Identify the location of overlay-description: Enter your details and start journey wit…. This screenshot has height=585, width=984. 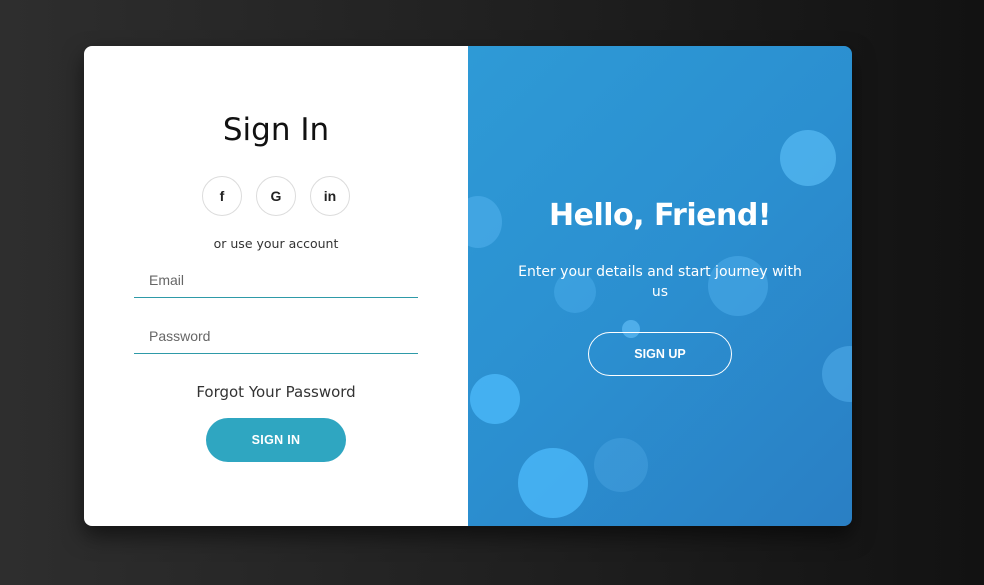
(660, 282).